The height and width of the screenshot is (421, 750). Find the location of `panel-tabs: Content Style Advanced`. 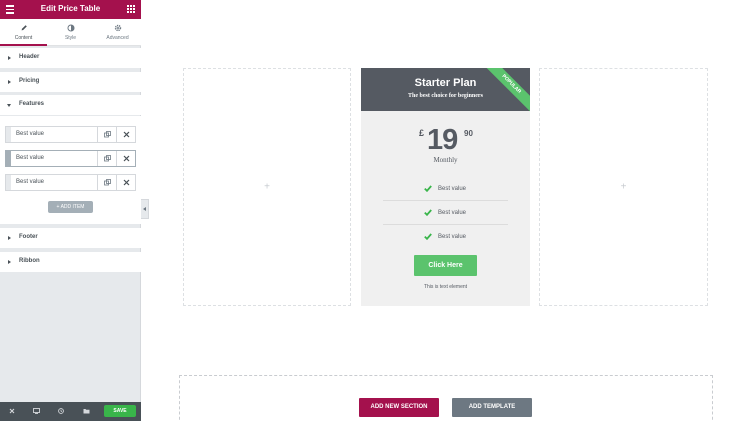

panel-tabs: Content Style Advanced is located at coordinates (70, 32).